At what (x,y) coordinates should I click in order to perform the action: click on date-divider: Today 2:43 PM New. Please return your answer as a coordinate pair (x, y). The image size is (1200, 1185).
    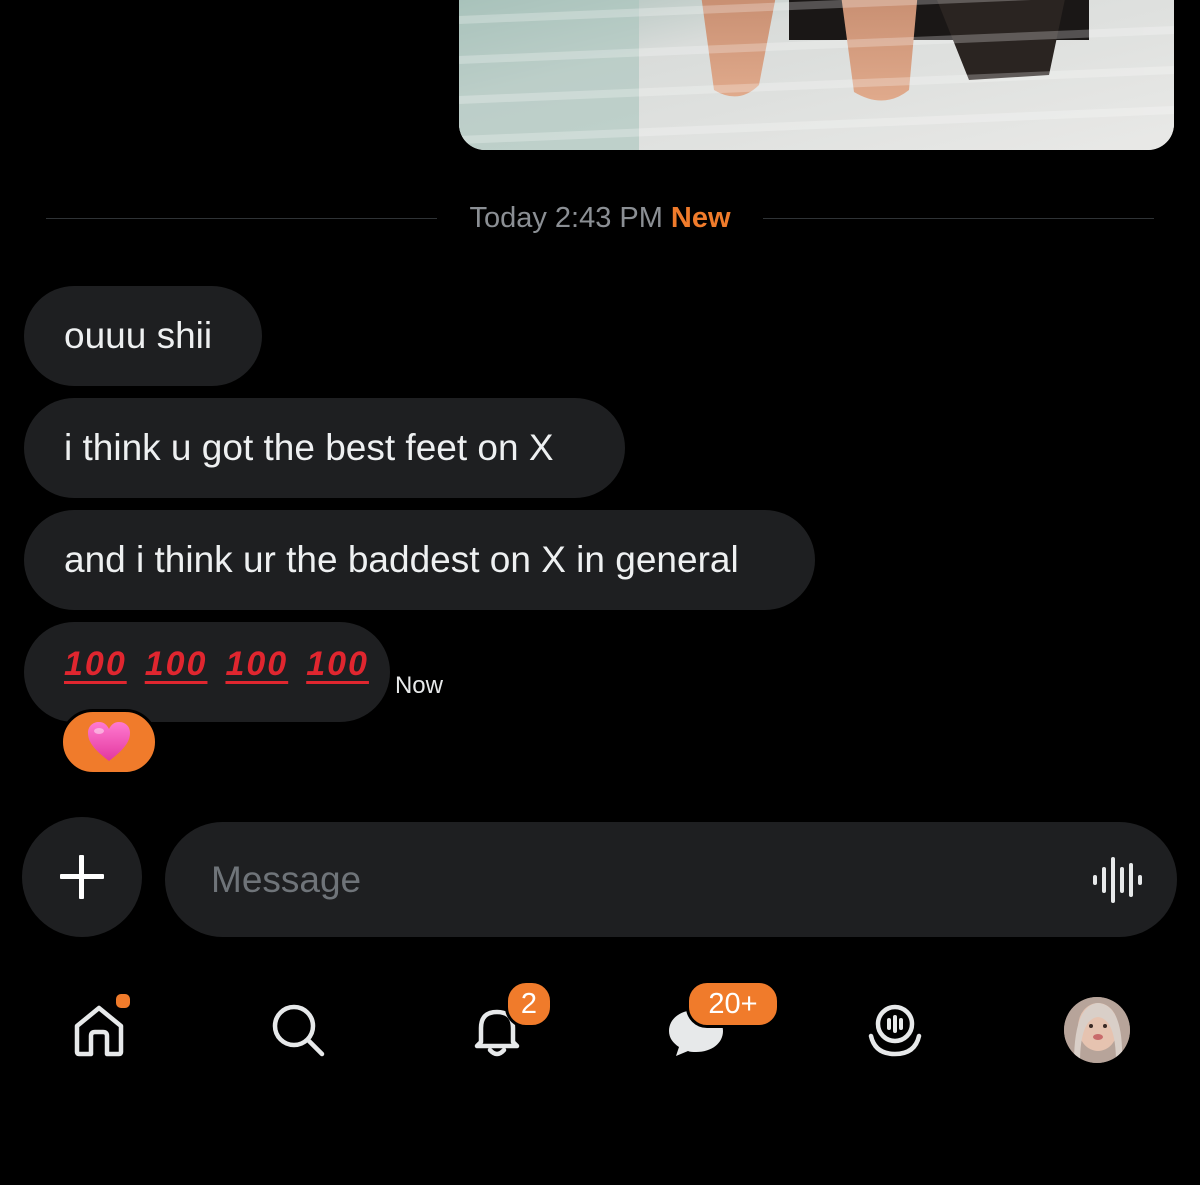
    Looking at the image, I should click on (600, 218).